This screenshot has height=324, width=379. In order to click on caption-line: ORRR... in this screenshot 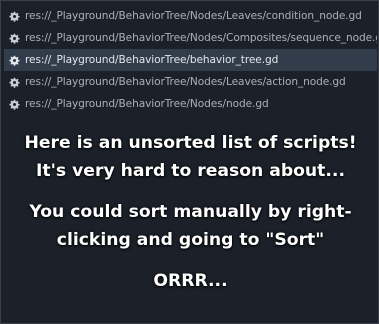, I will do `click(190, 281)`.